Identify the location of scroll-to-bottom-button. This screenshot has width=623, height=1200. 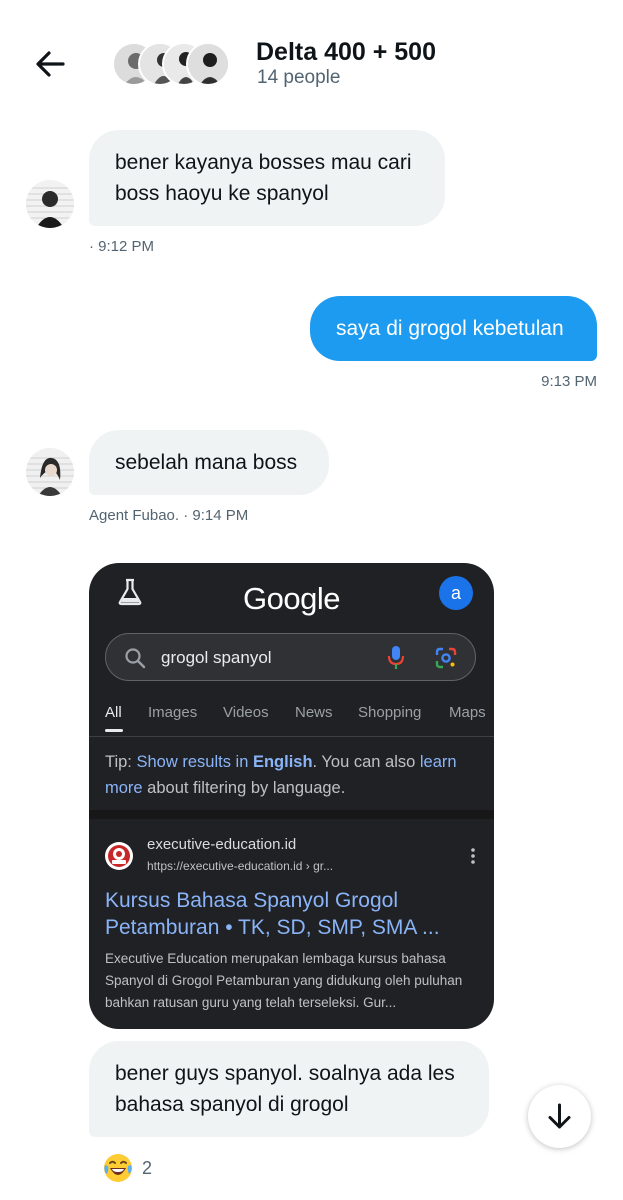
(559, 1116).